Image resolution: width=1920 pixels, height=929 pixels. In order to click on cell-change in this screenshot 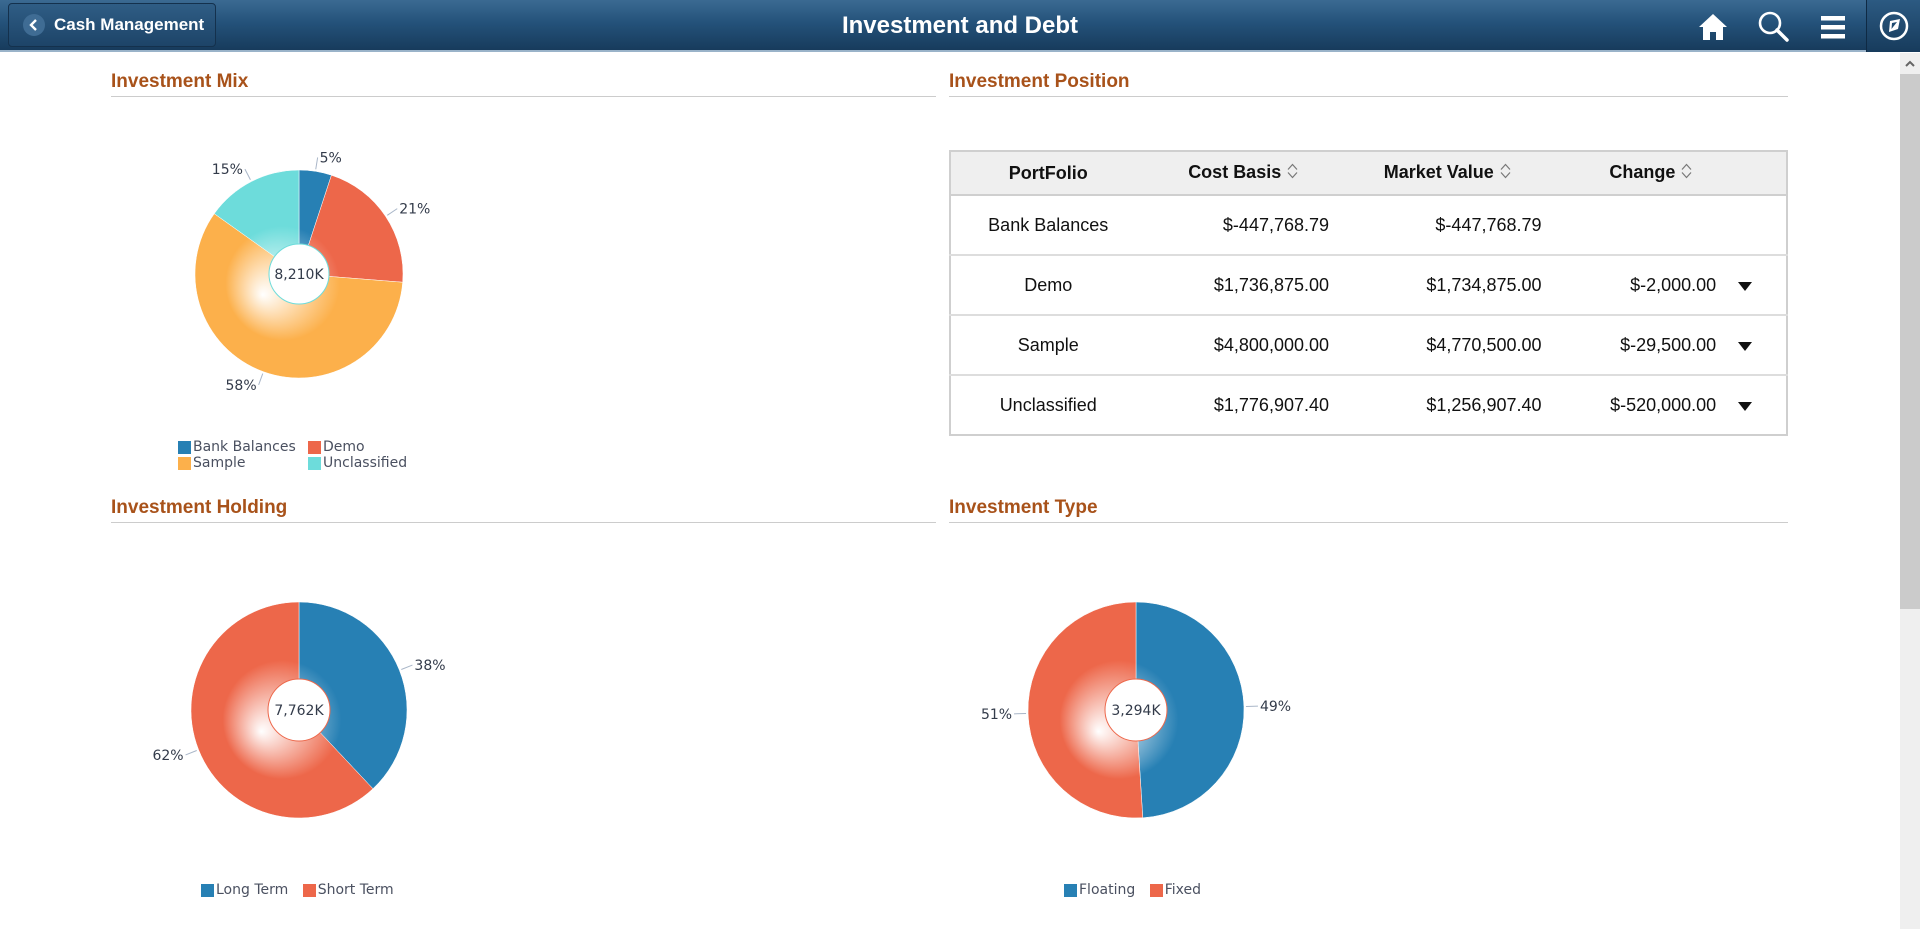, I will do `click(1641, 225)`.